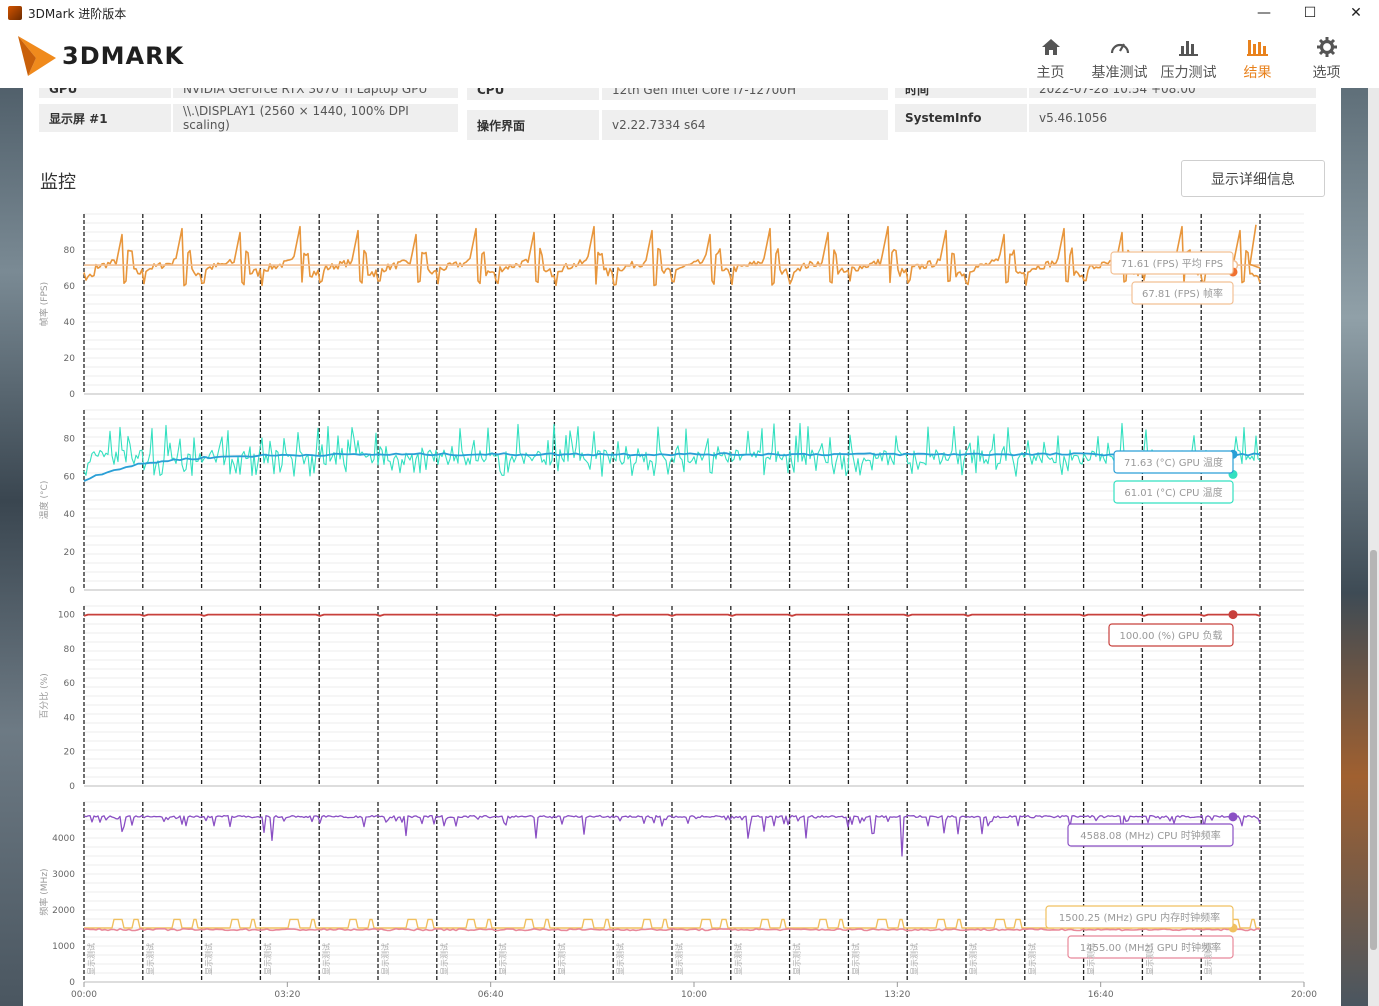 The width and height of the screenshot is (1379, 1006). I want to click on fps-series-tail, so click(1255, 246).